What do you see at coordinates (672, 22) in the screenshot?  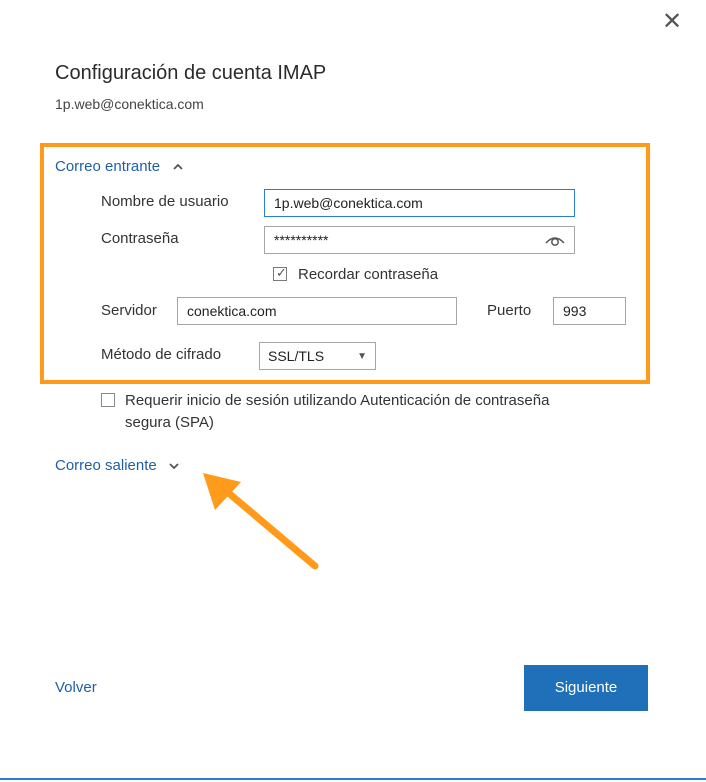 I see `close-icon: ✕` at bounding box center [672, 22].